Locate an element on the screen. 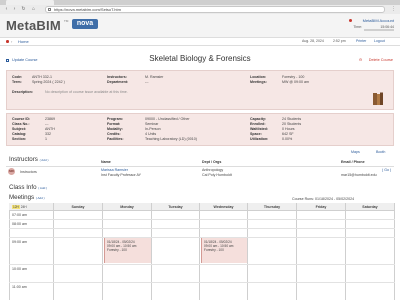 This screenshot has width=400, height=300. day-header-monday: Monday is located at coordinates (127, 207).